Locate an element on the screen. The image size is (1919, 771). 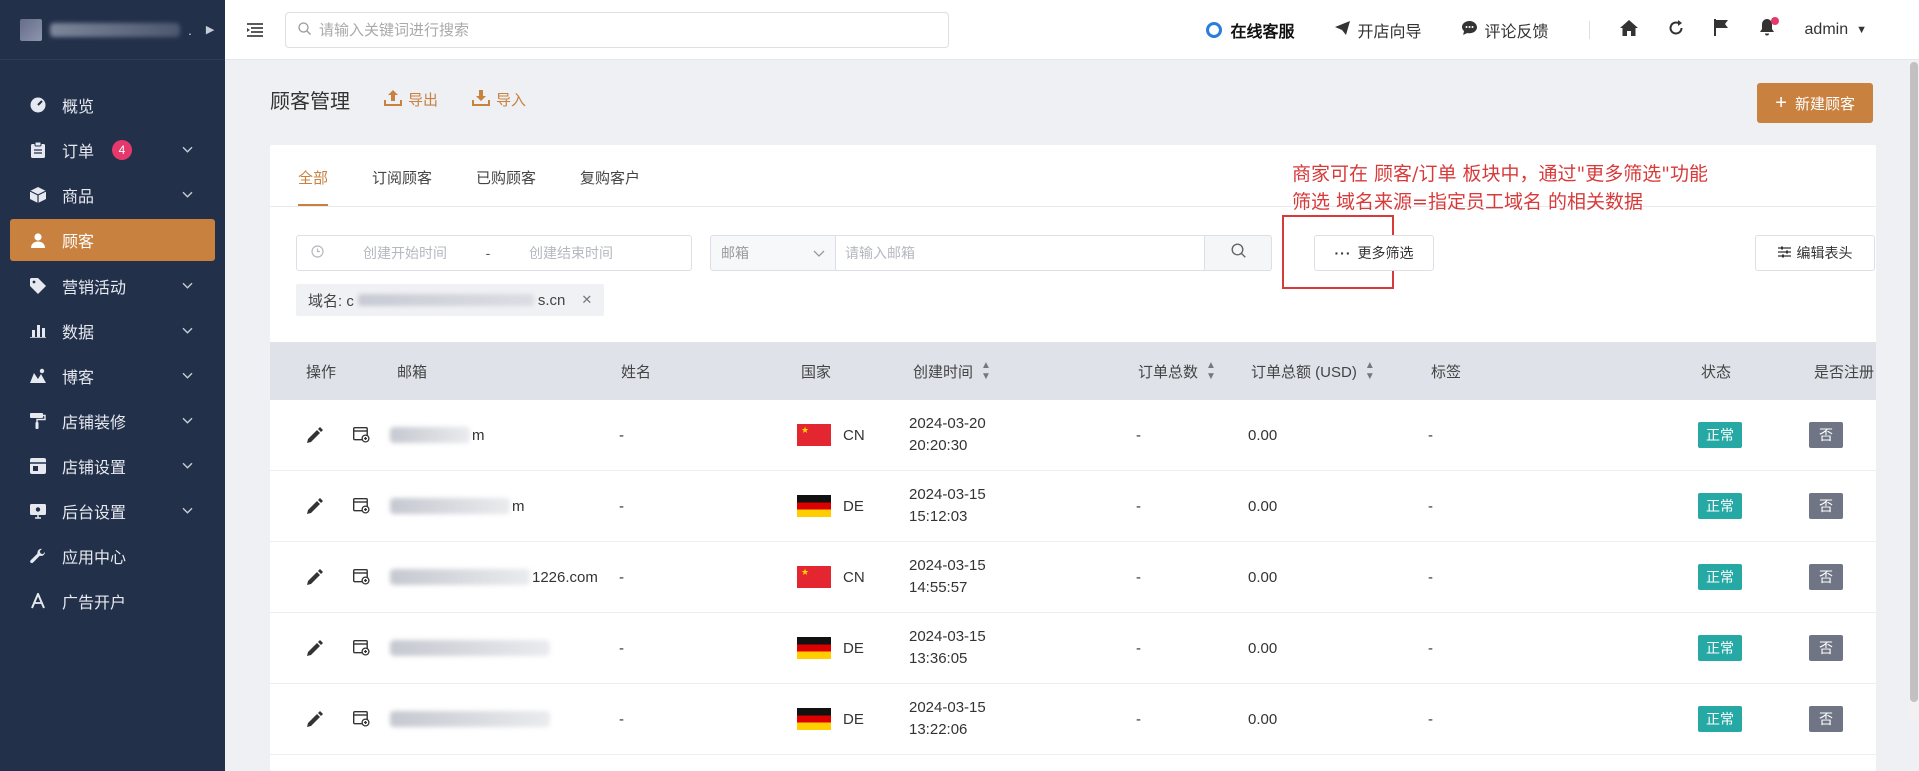
logo: . ▶ is located at coordinates (112, 30).